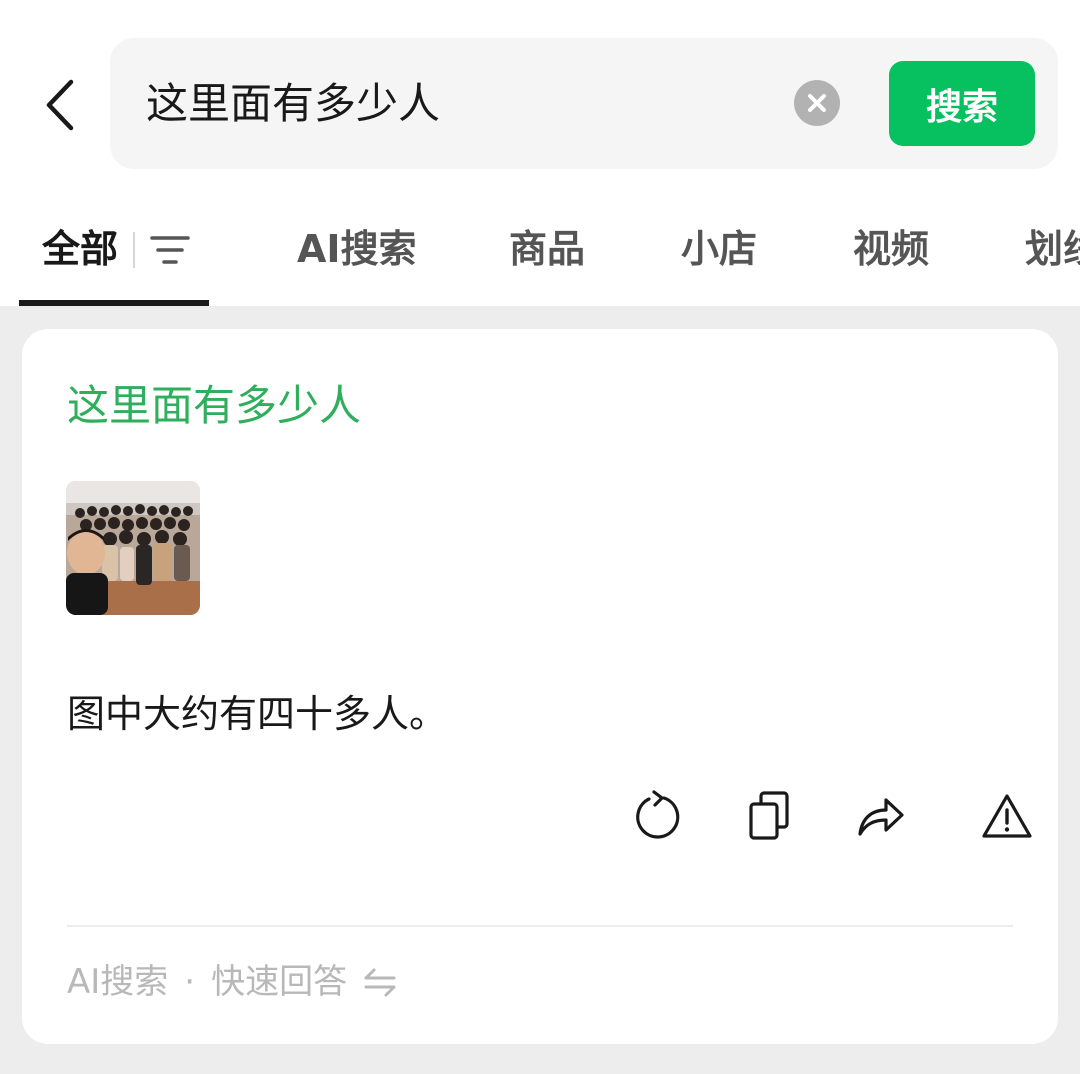 Image resolution: width=1080 pixels, height=1074 pixels. I want to click on search-input: 这里面有多少人, so click(293, 104).